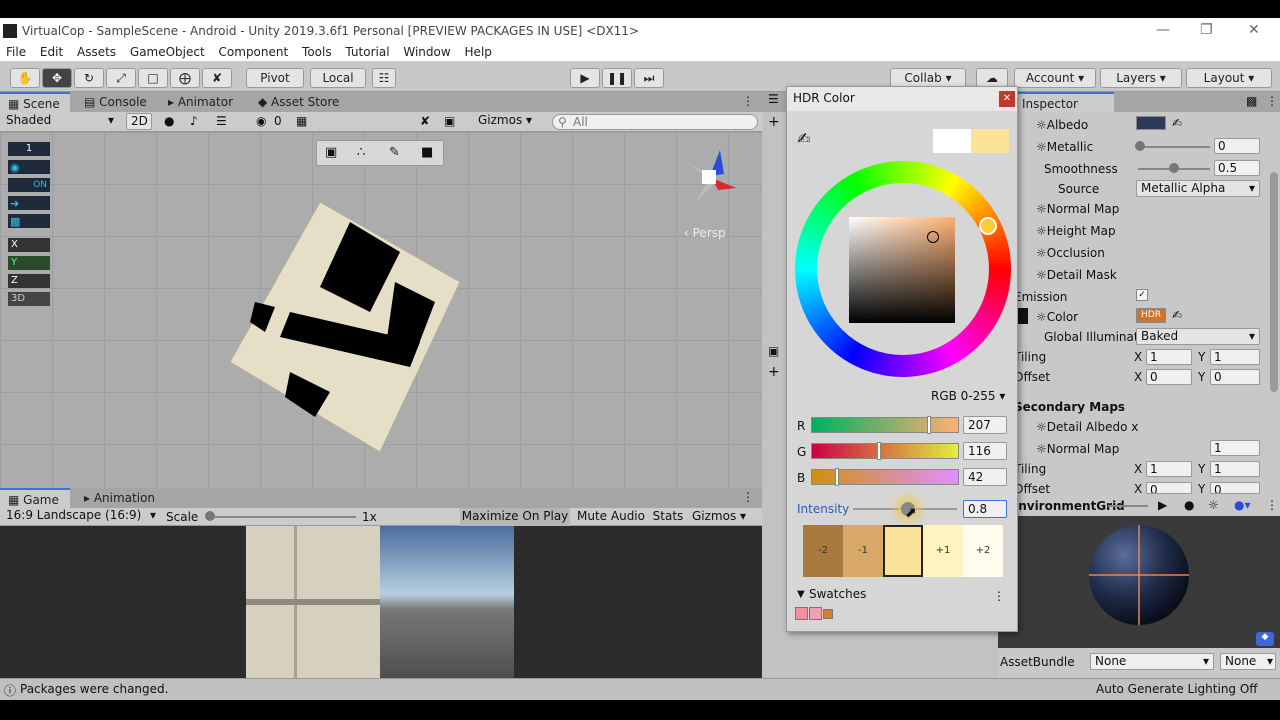  Describe the element at coordinates (1235, 357) in the screenshot. I see `tiling-y-field: 1` at that location.